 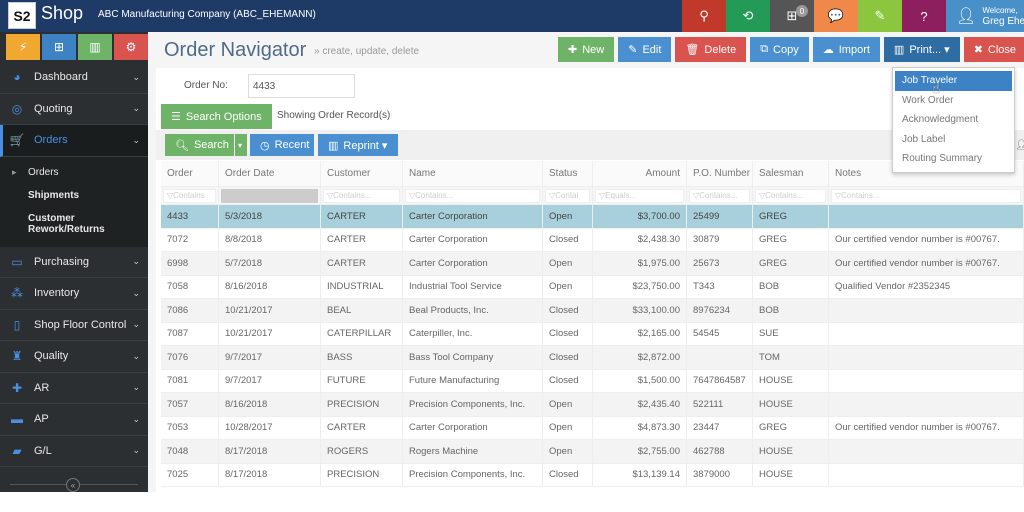 What do you see at coordinates (74, 195) in the screenshot?
I see `submenu-item-shipments: Shipments` at bounding box center [74, 195].